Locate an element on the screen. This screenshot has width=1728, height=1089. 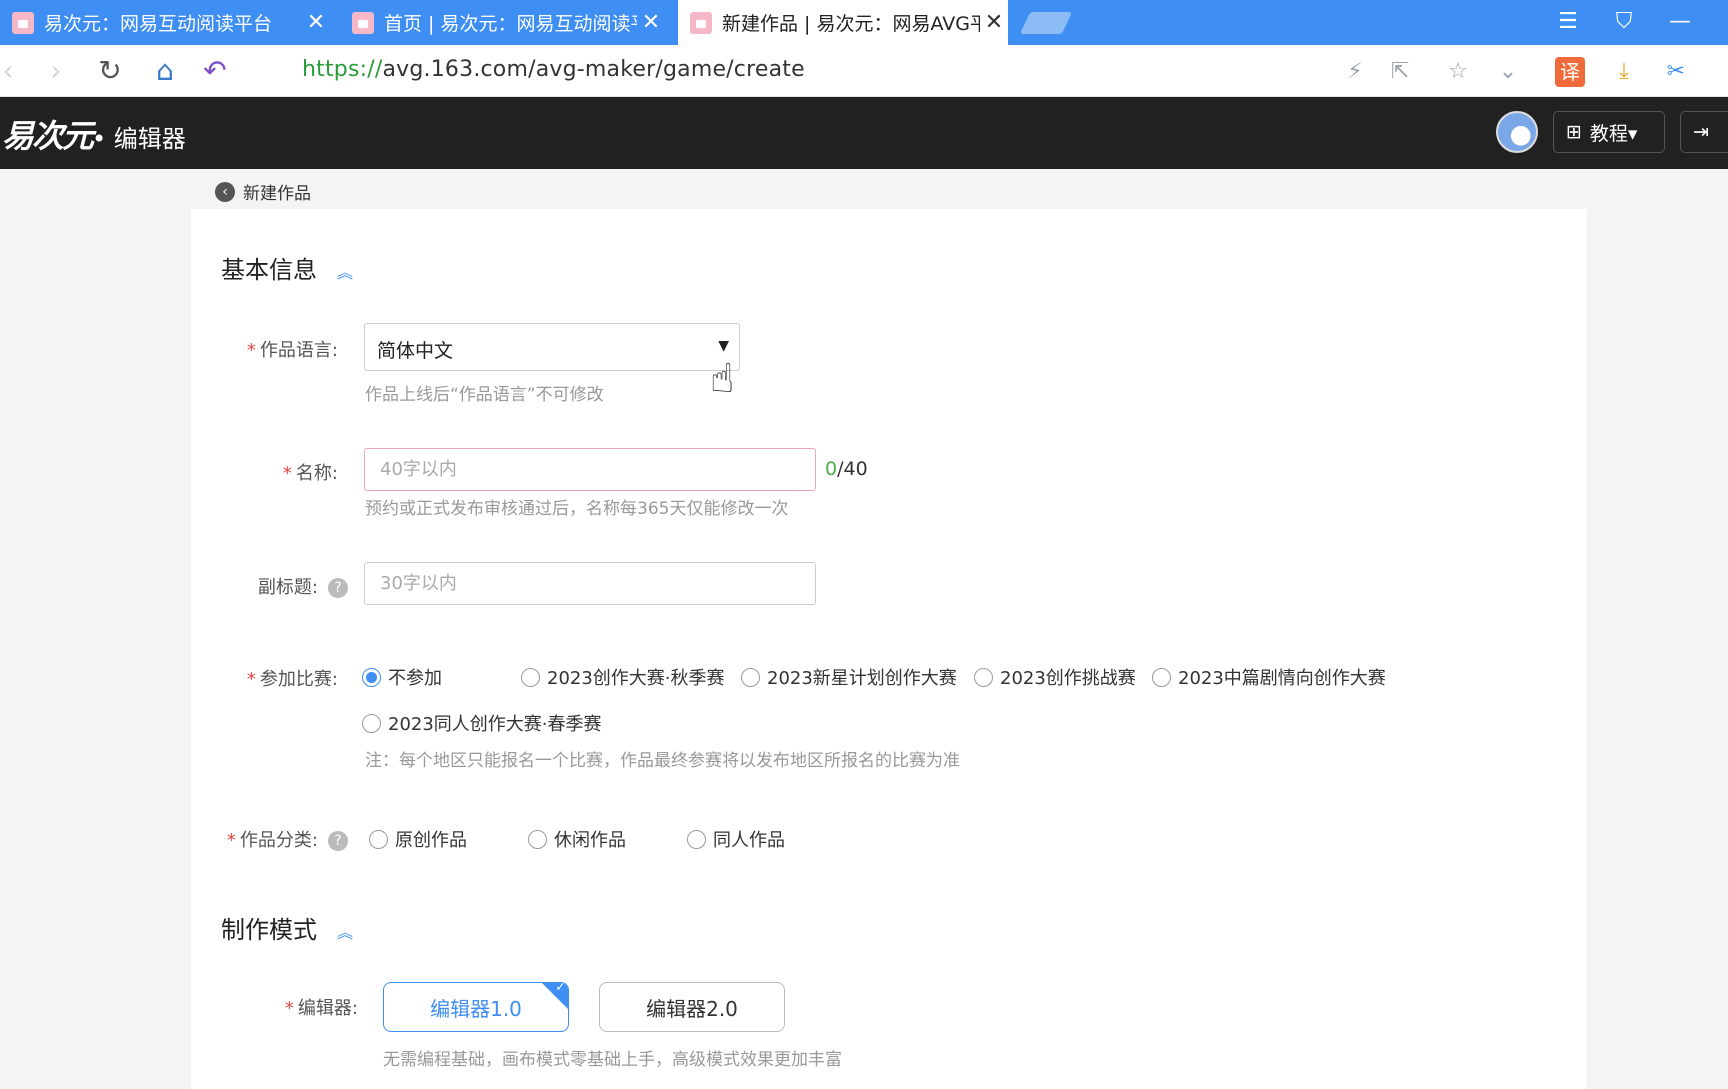
browser-tab: 首页 | 易次元：网易互动阅读平 ✕ is located at coordinates (502, 22).